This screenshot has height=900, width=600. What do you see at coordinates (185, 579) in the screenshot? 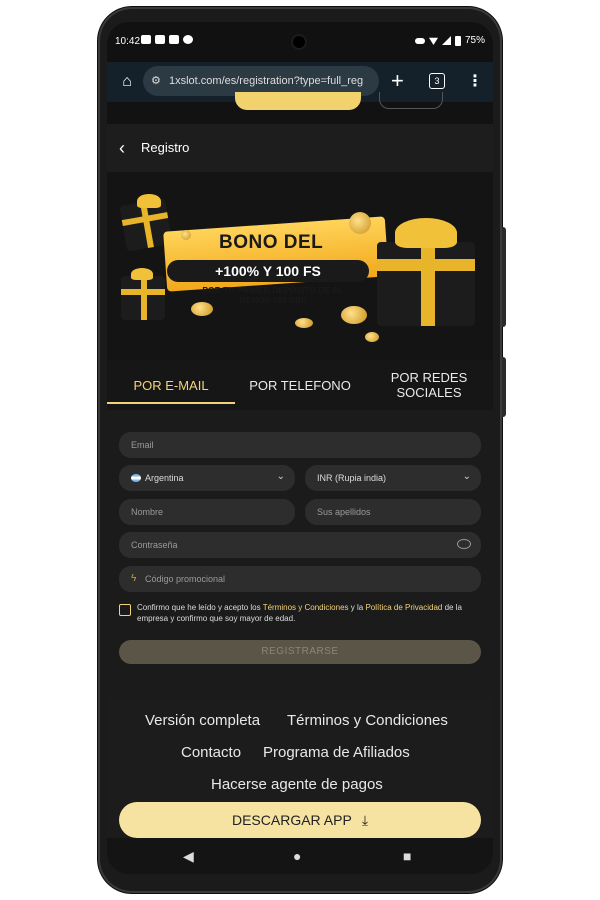
I see `promo-placeholder: Código promocional` at bounding box center [185, 579].